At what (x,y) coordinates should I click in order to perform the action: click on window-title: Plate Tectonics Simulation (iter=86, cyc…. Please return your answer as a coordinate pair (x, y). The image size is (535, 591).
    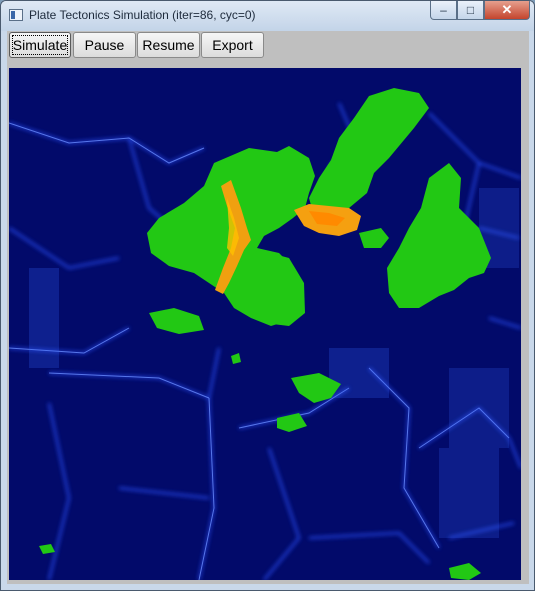
    Looking at the image, I should click on (142, 15).